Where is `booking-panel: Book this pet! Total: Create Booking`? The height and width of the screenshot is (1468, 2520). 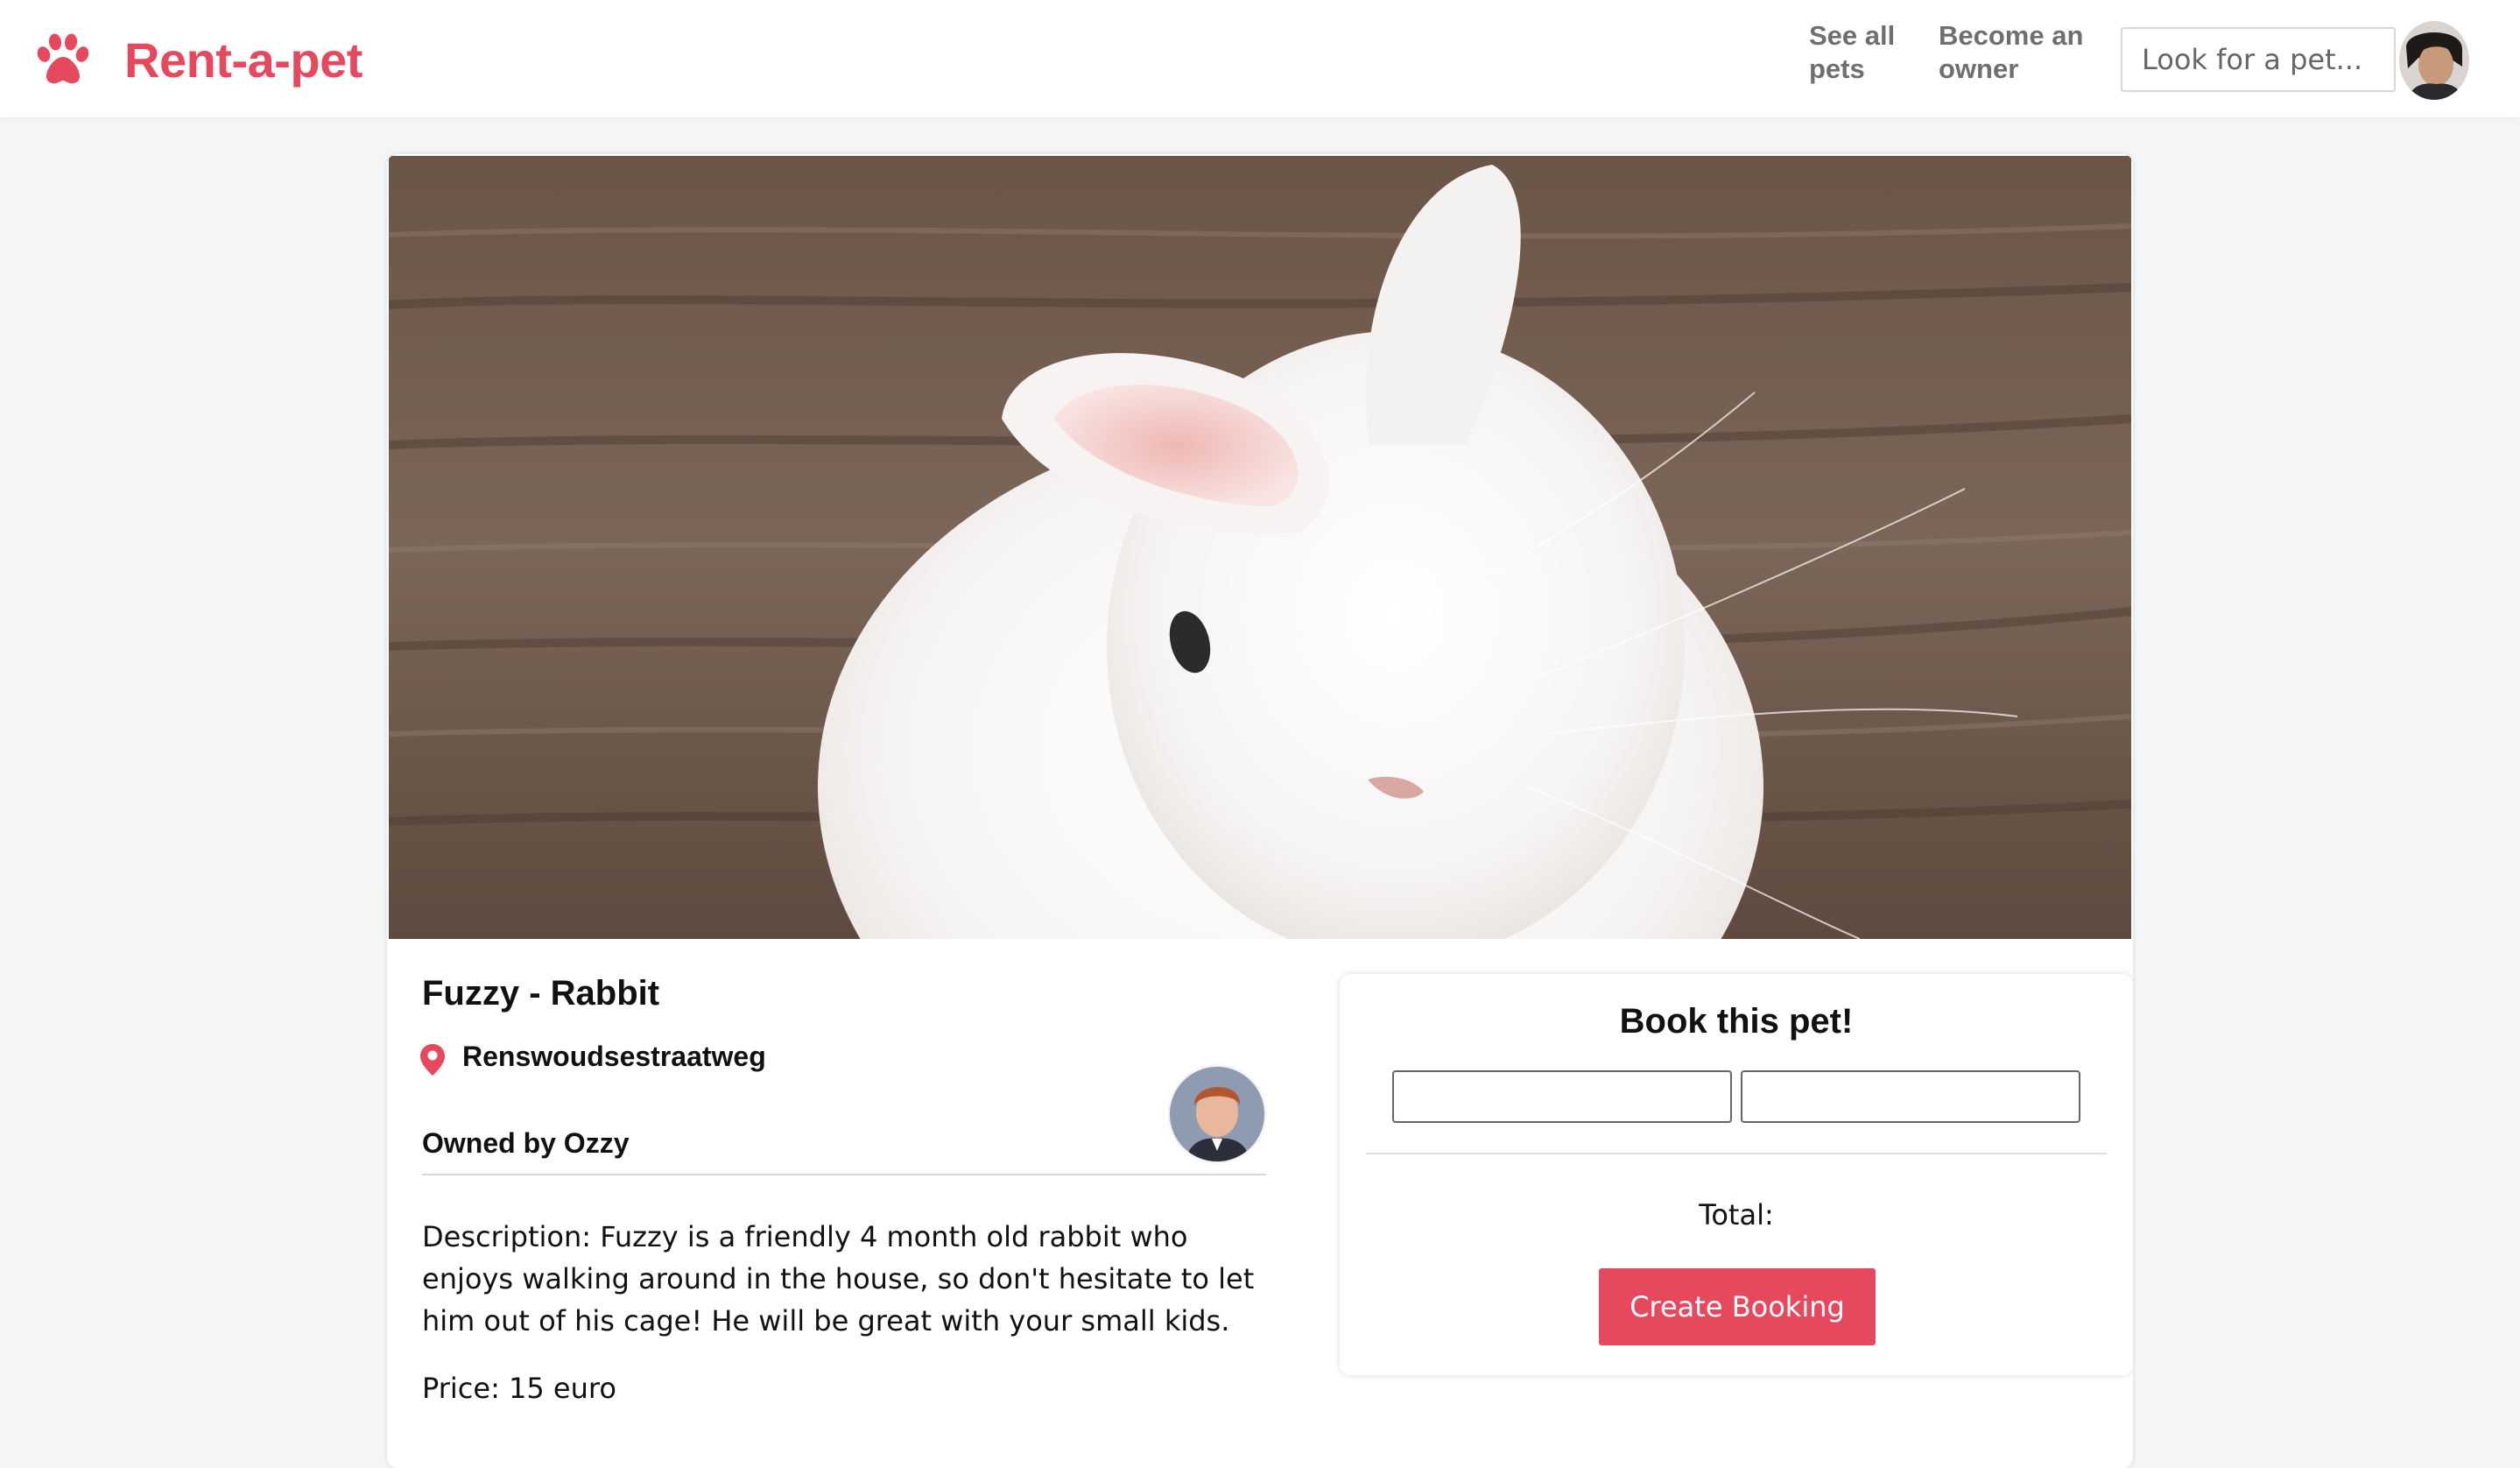 booking-panel: Book this pet! Total: Create Booking is located at coordinates (1736, 1174).